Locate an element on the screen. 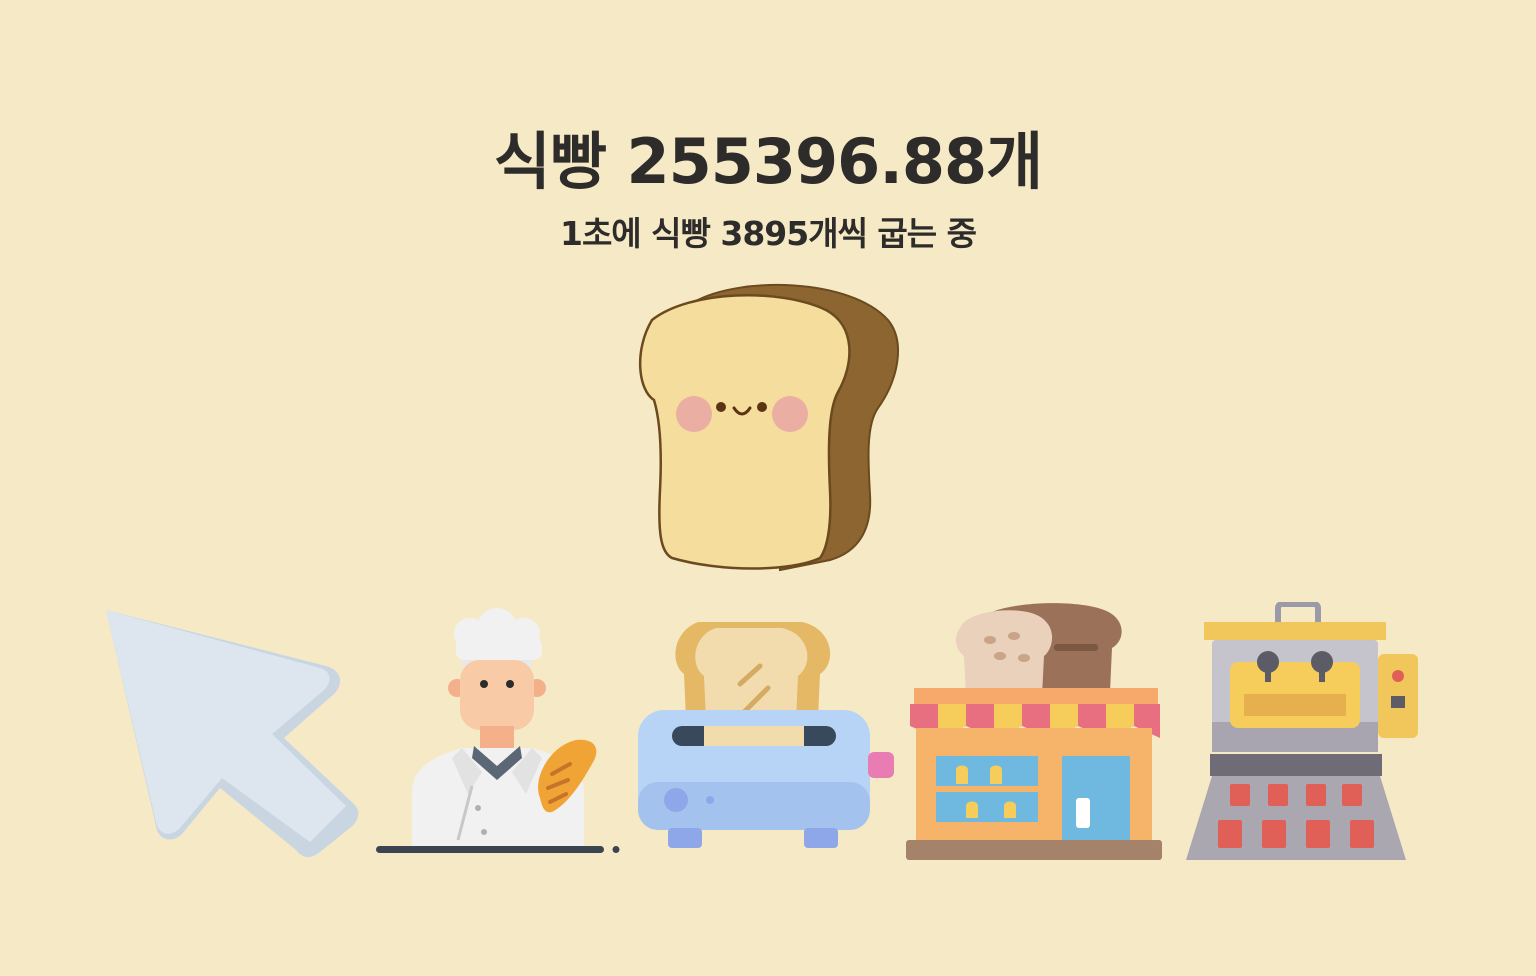  counter-label: 식빵 is located at coordinates (550, 161).